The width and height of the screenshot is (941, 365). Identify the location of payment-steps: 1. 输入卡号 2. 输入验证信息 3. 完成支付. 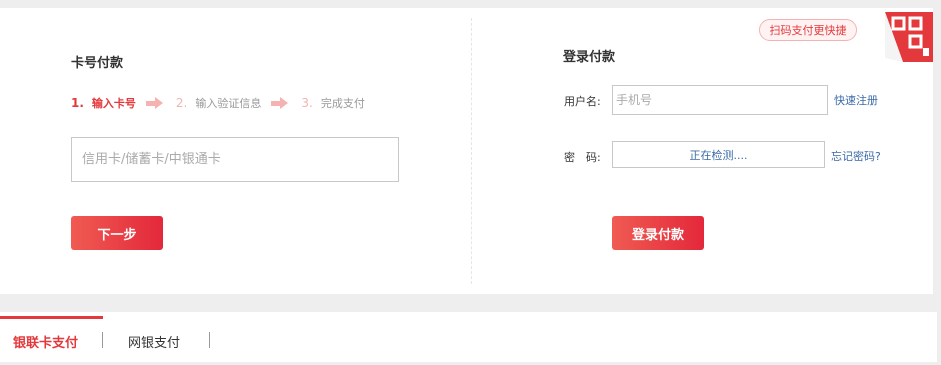
(218, 103).